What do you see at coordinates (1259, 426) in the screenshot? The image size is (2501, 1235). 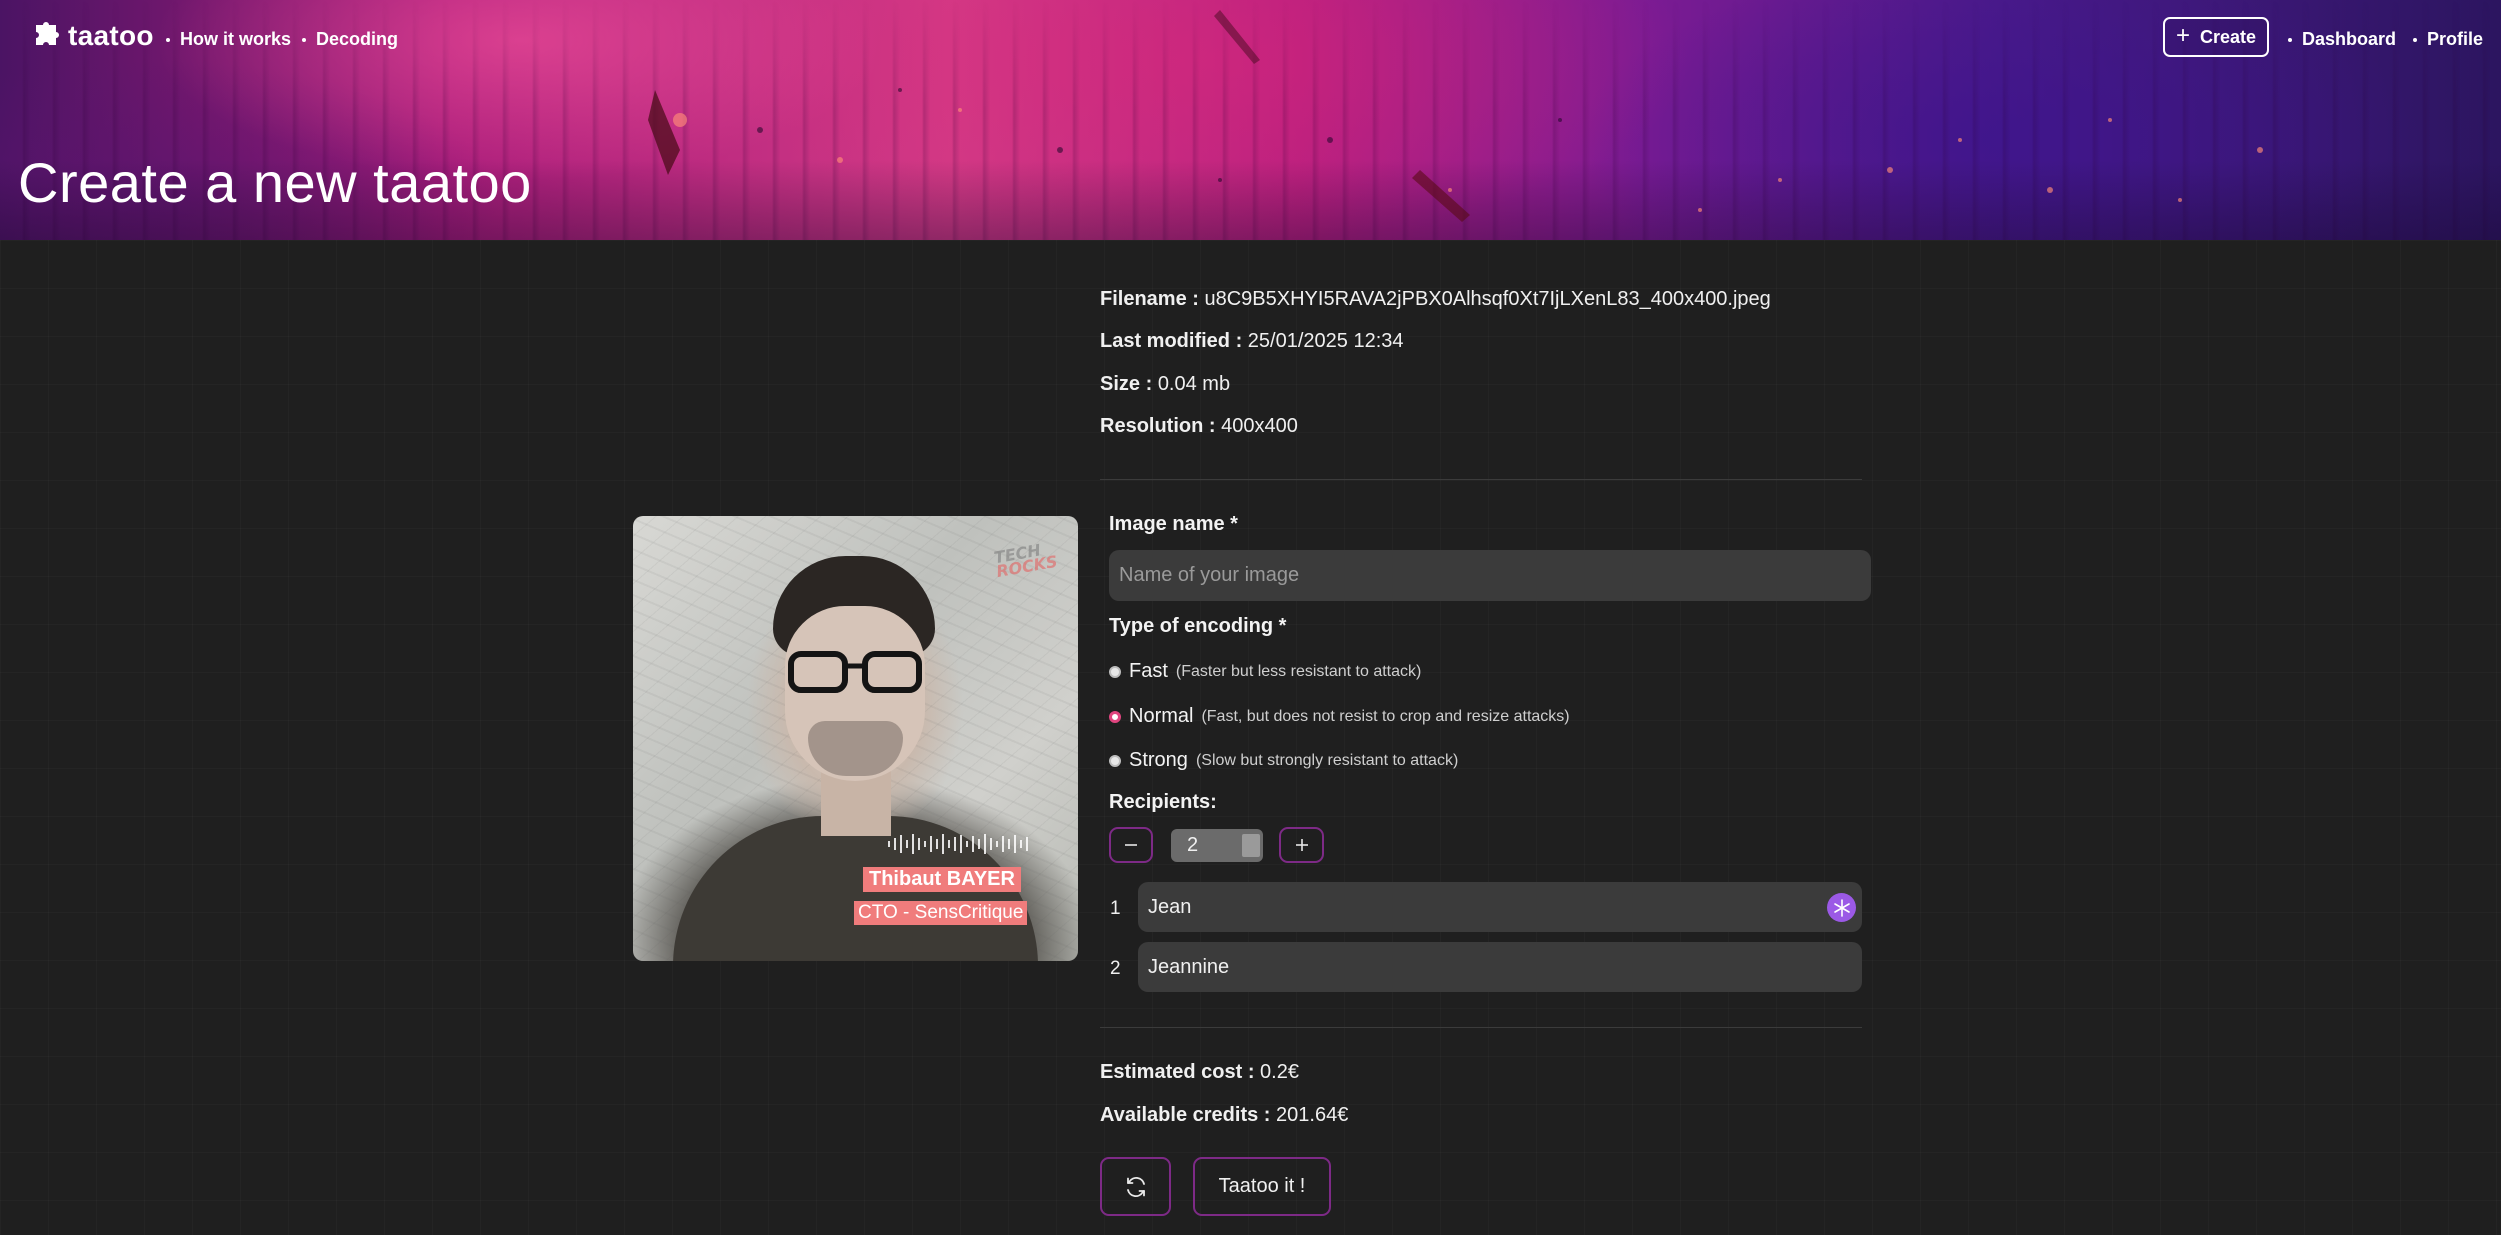 I see `resolution-value: 400x400` at bounding box center [1259, 426].